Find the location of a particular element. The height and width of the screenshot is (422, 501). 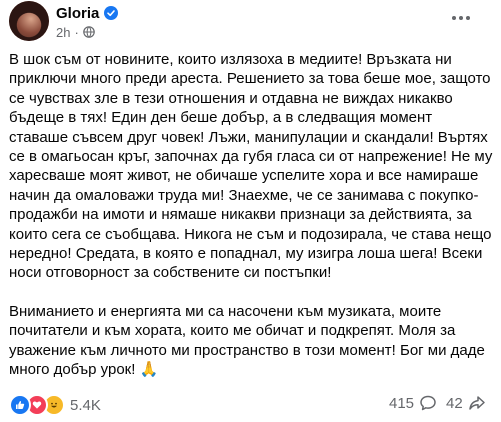

globe-icon is located at coordinates (89, 32).